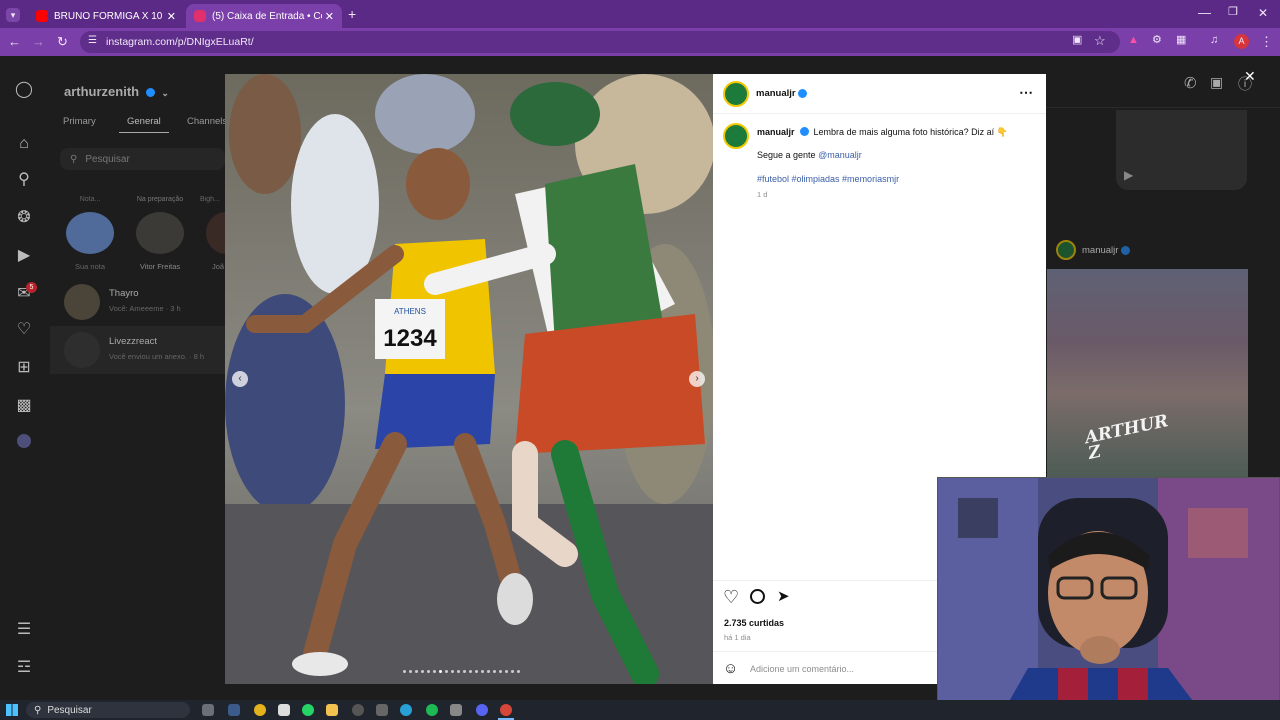  Describe the element at coordinates (24, 330) in the screenshot. I see `notifications-heart-icon: ♡` at that location.